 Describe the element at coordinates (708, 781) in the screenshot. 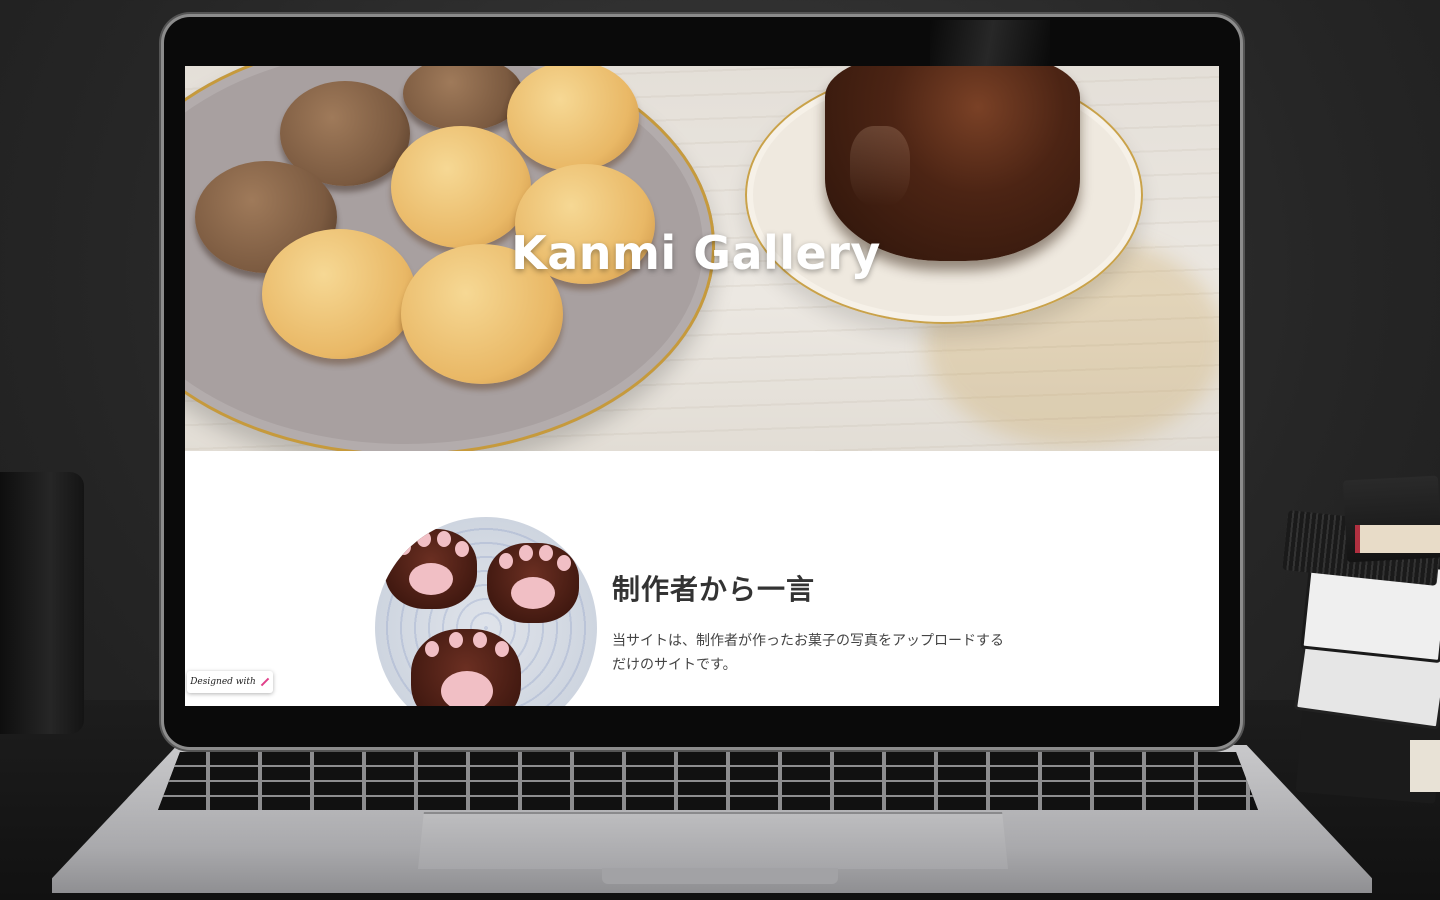

I see `laptop-keyboard` at that location.